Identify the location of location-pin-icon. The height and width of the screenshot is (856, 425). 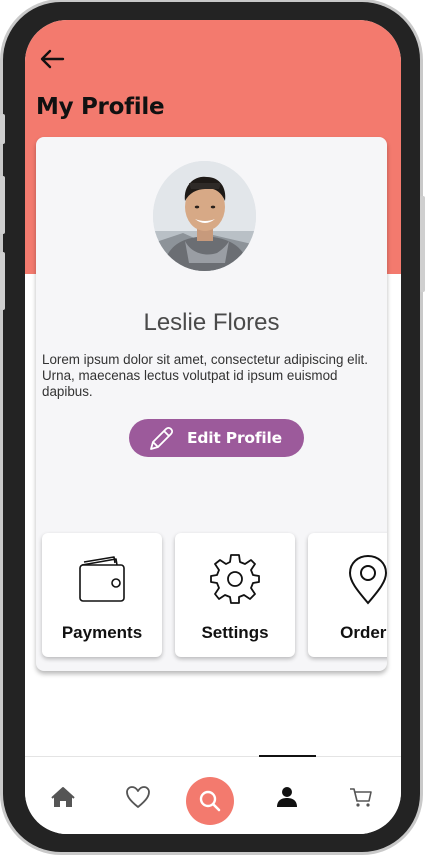
(367, 579).